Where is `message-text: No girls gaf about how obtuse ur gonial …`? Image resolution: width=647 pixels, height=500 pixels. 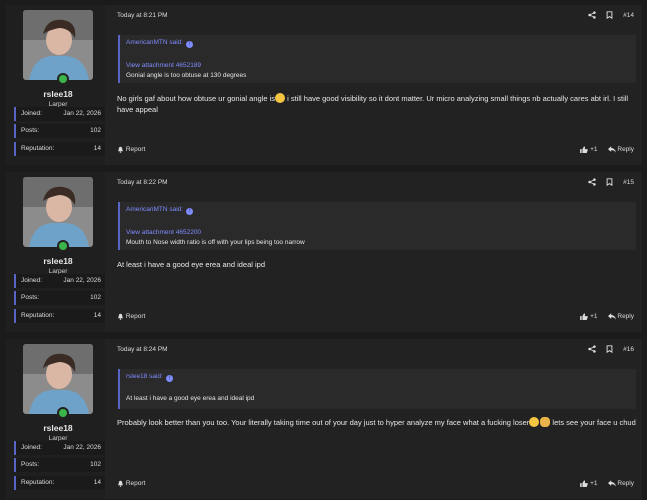 message-text: No girls gaf about how obtuse ur gonial … is located at coordinates (196, 98).